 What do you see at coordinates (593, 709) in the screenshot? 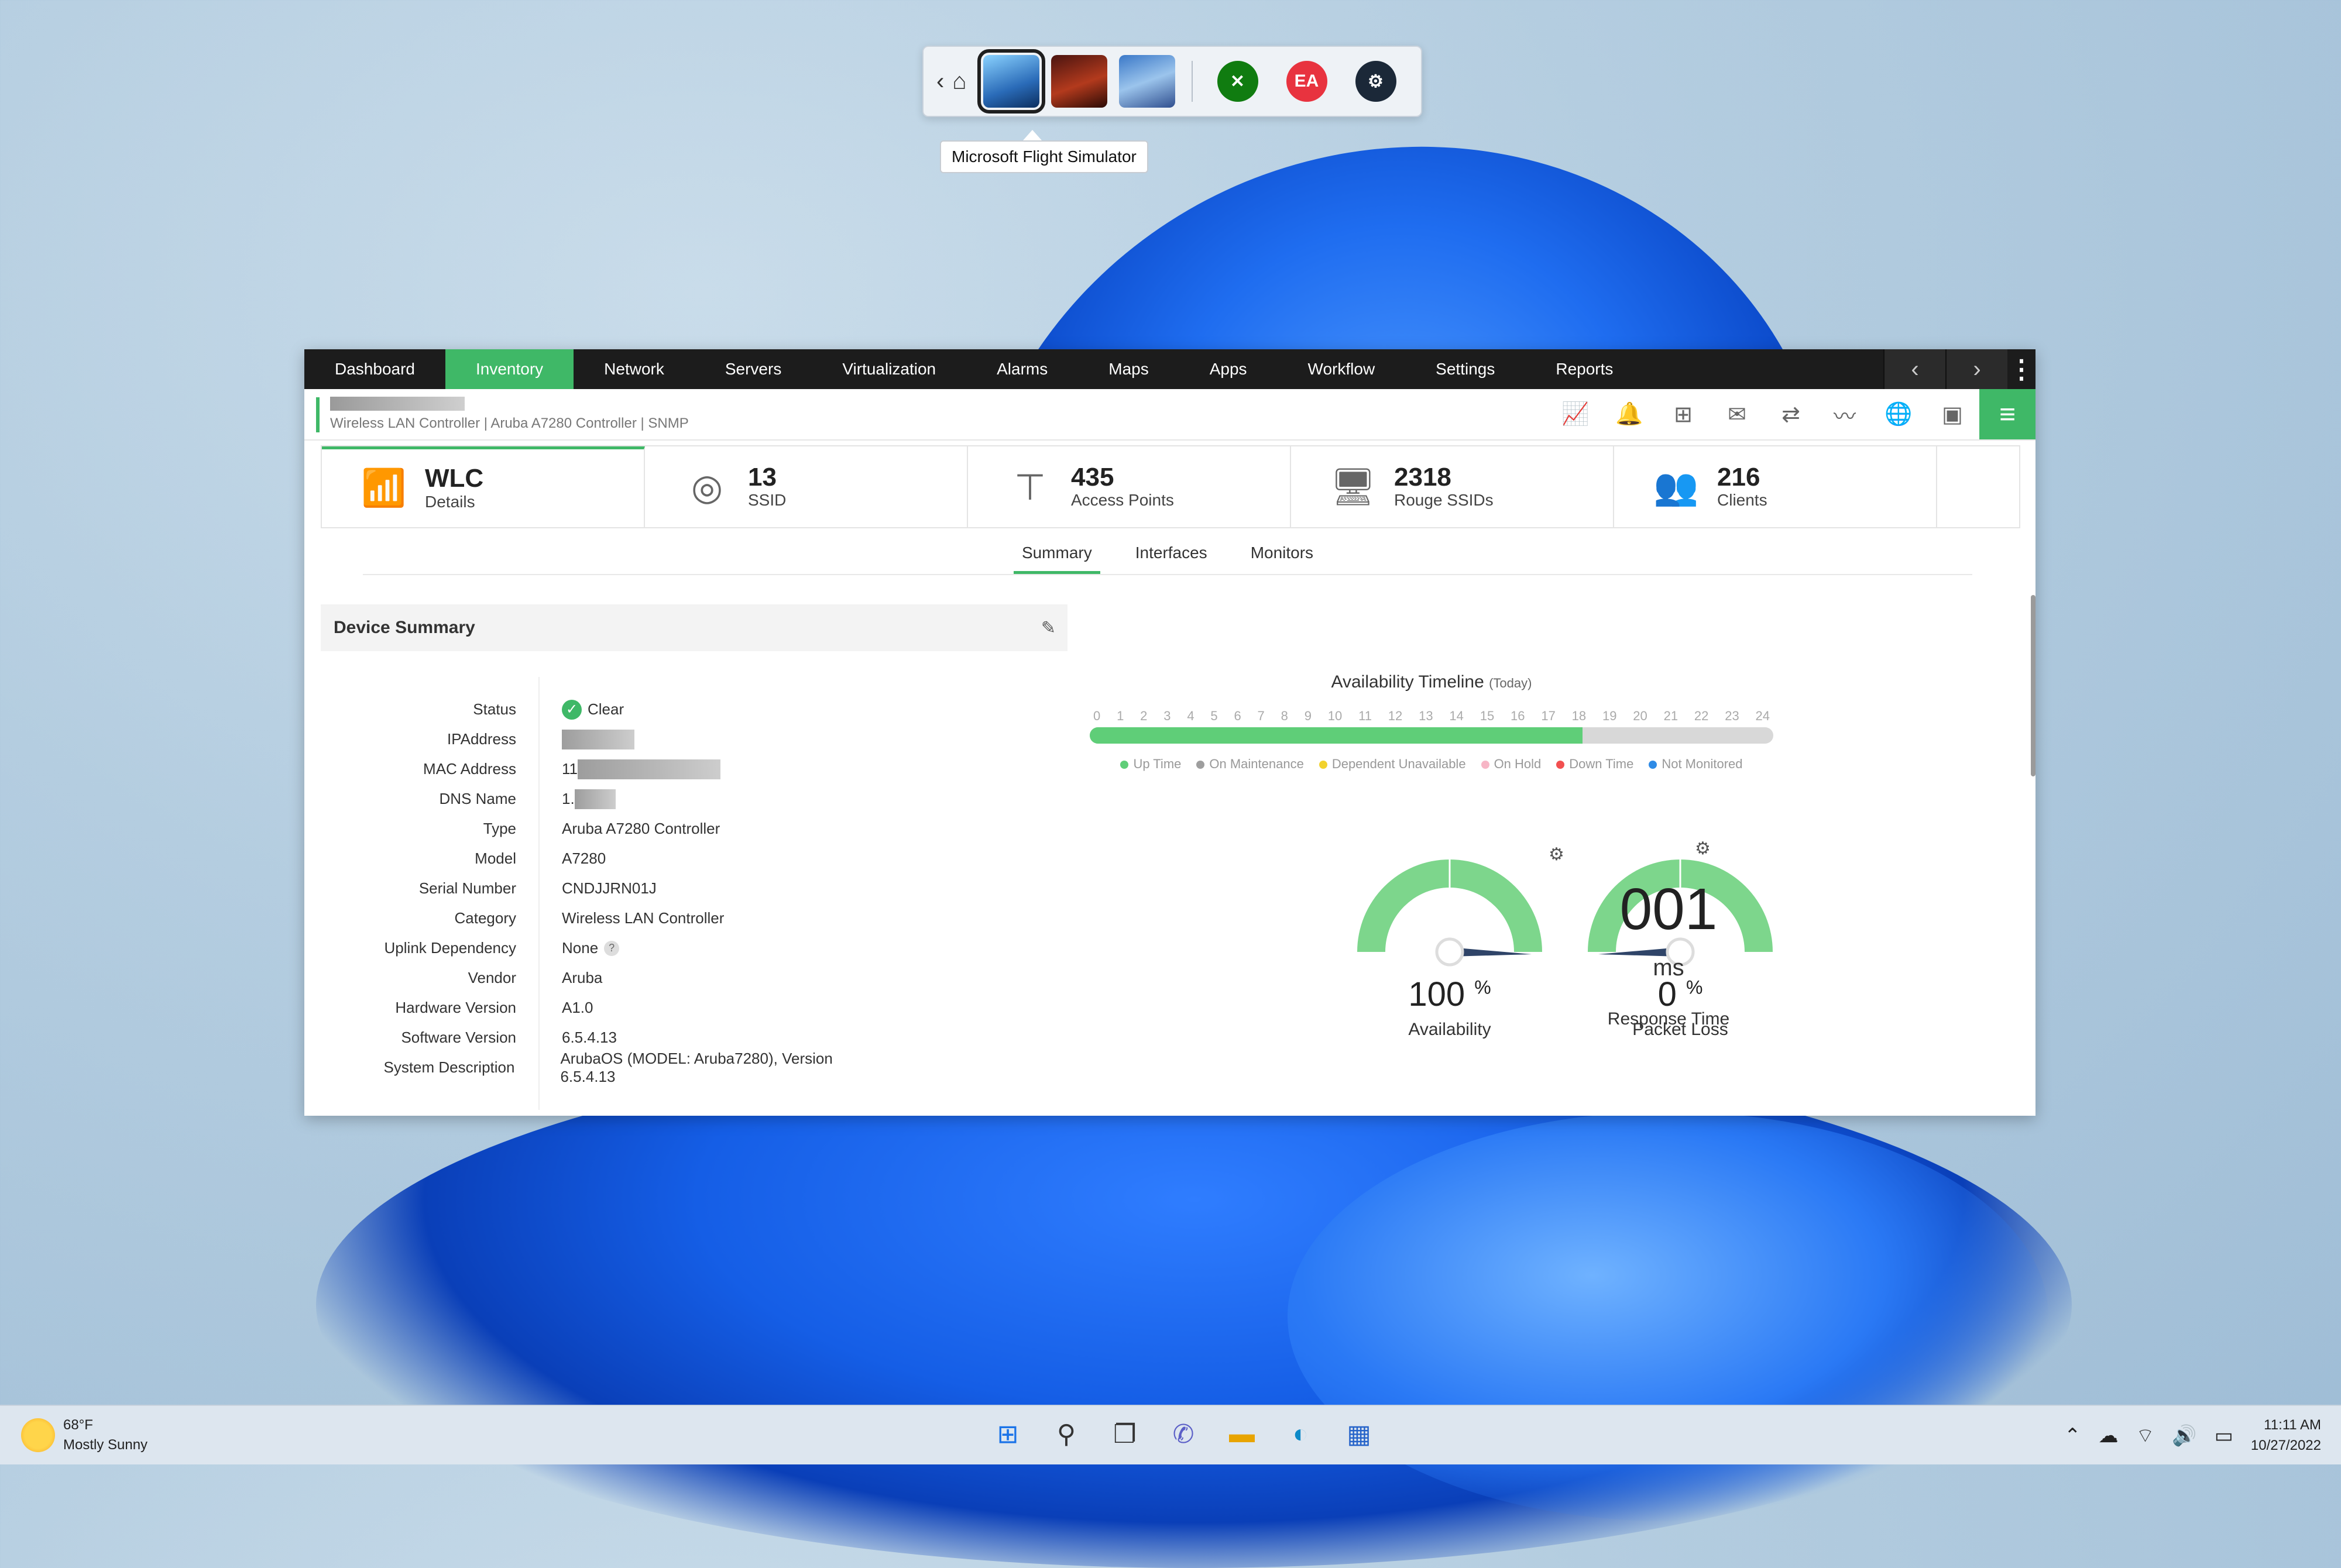
I see `field-value: ✓ Clear` at bounding box center [593, 709].